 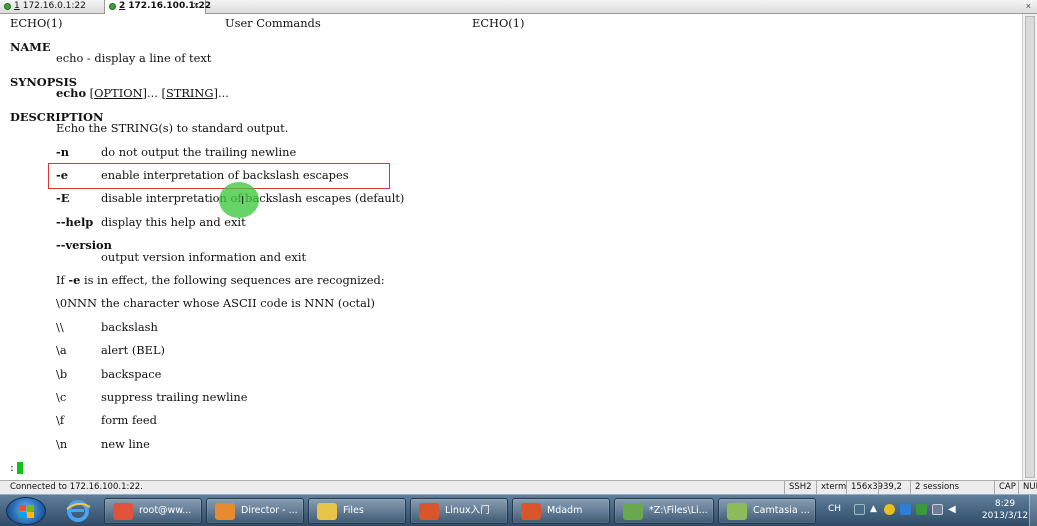 What do you see at coordinates (1005, 510) in the screenshot?
I see `system-clock: 8:29 2013/3/12` at bounding box center [1005, 510].